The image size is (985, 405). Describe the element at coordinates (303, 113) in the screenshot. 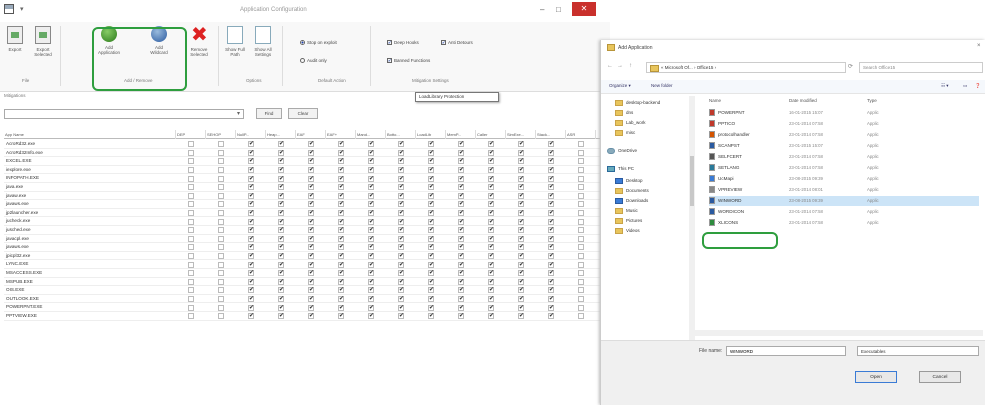

I see `clear-button: Clear` at that location.